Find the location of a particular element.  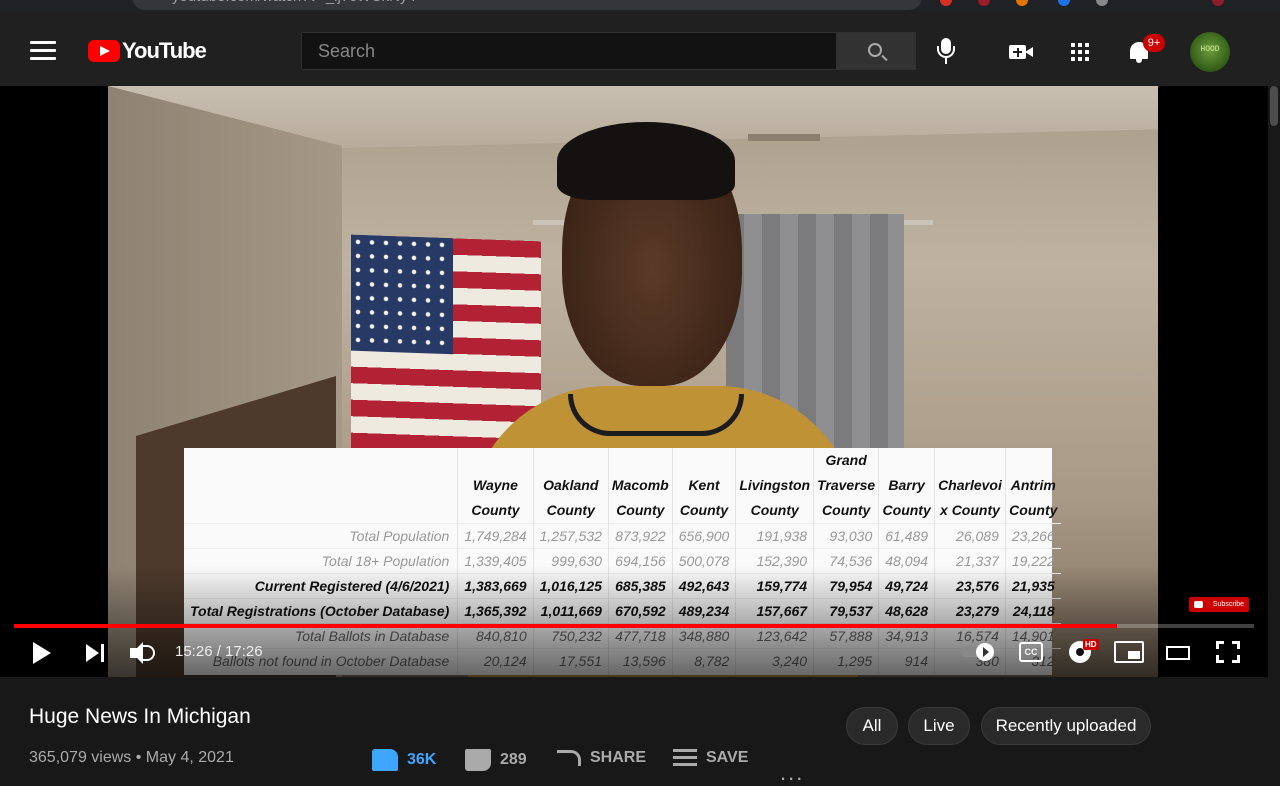

play-icon is located at coordinates (42, 653).